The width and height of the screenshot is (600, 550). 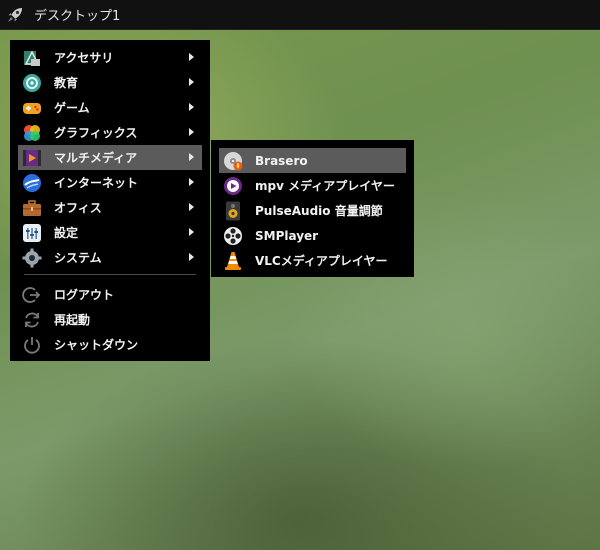 I want to click on menu-item-label: ログアウト, so click(x=84, y=295).